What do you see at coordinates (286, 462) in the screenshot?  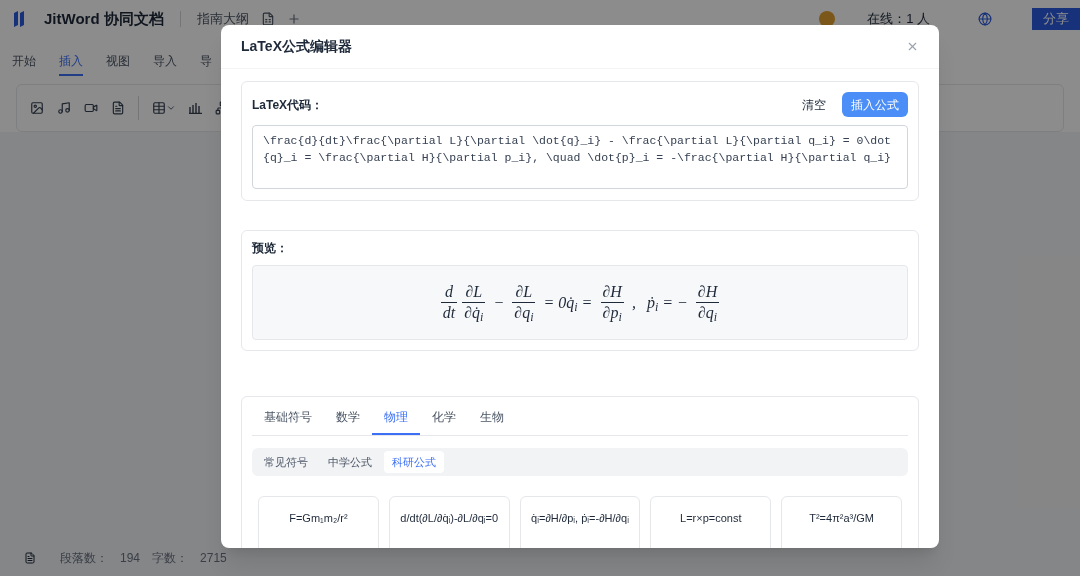 I see `sub-tab: 常见符号` at bounding box center [286, 462].